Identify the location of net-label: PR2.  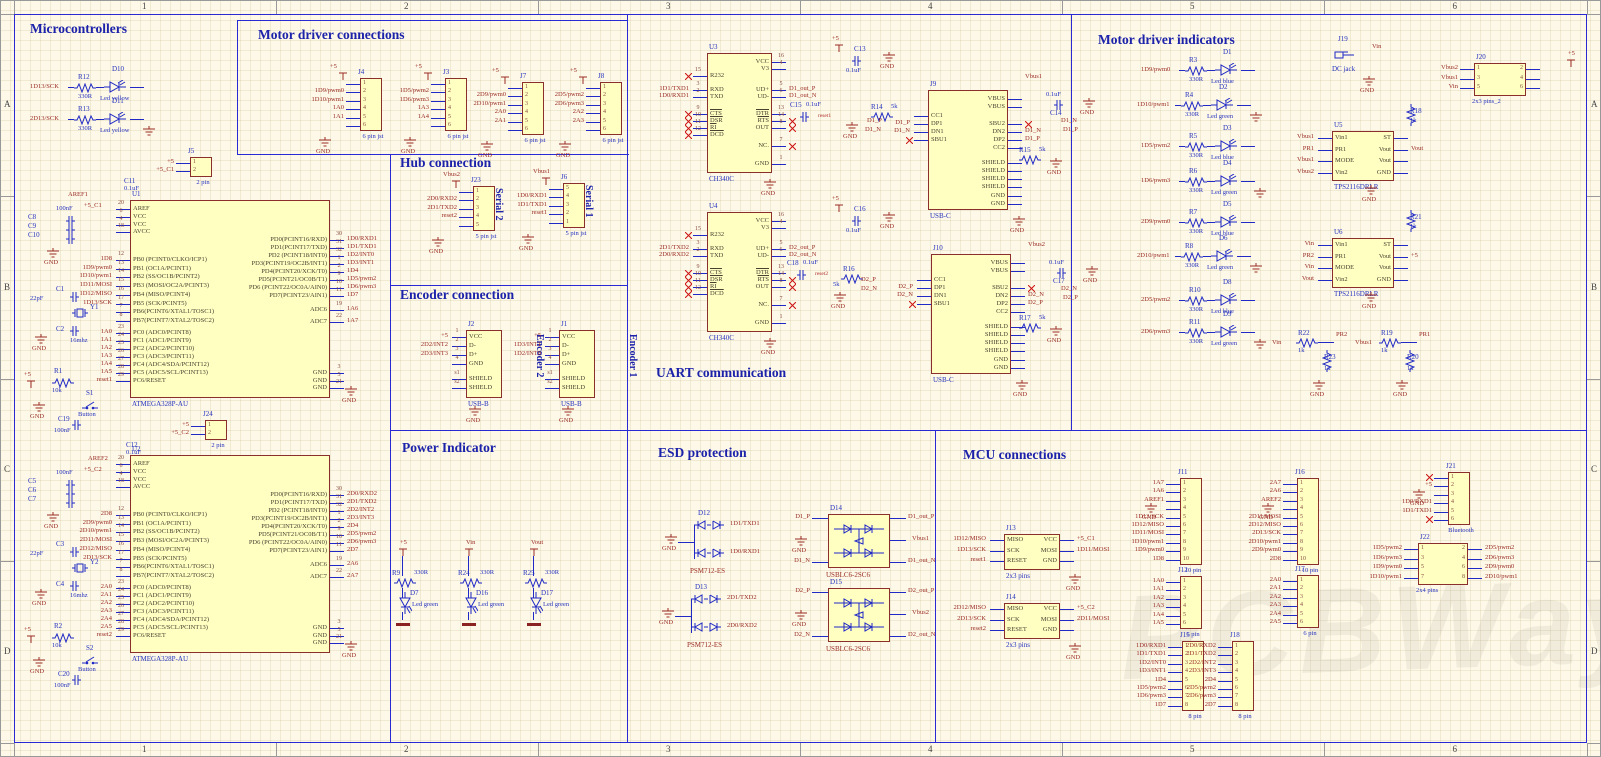
(1342, 334).